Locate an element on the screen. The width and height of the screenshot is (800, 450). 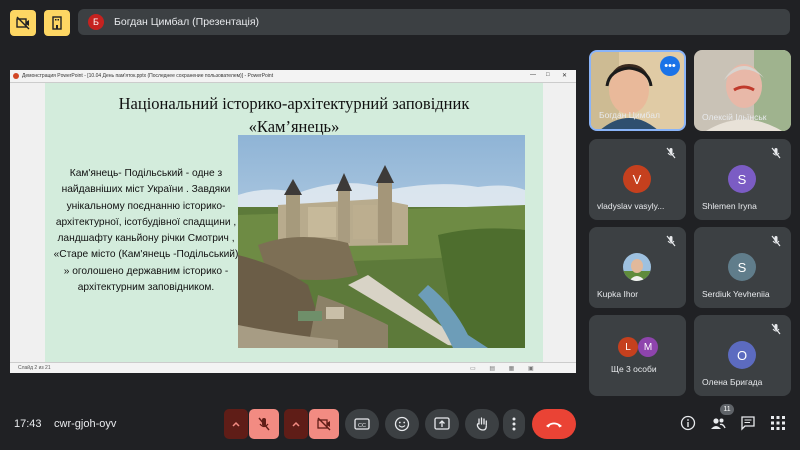
others-count-label: Ще 3 особи is located at coordinates (634, 369).